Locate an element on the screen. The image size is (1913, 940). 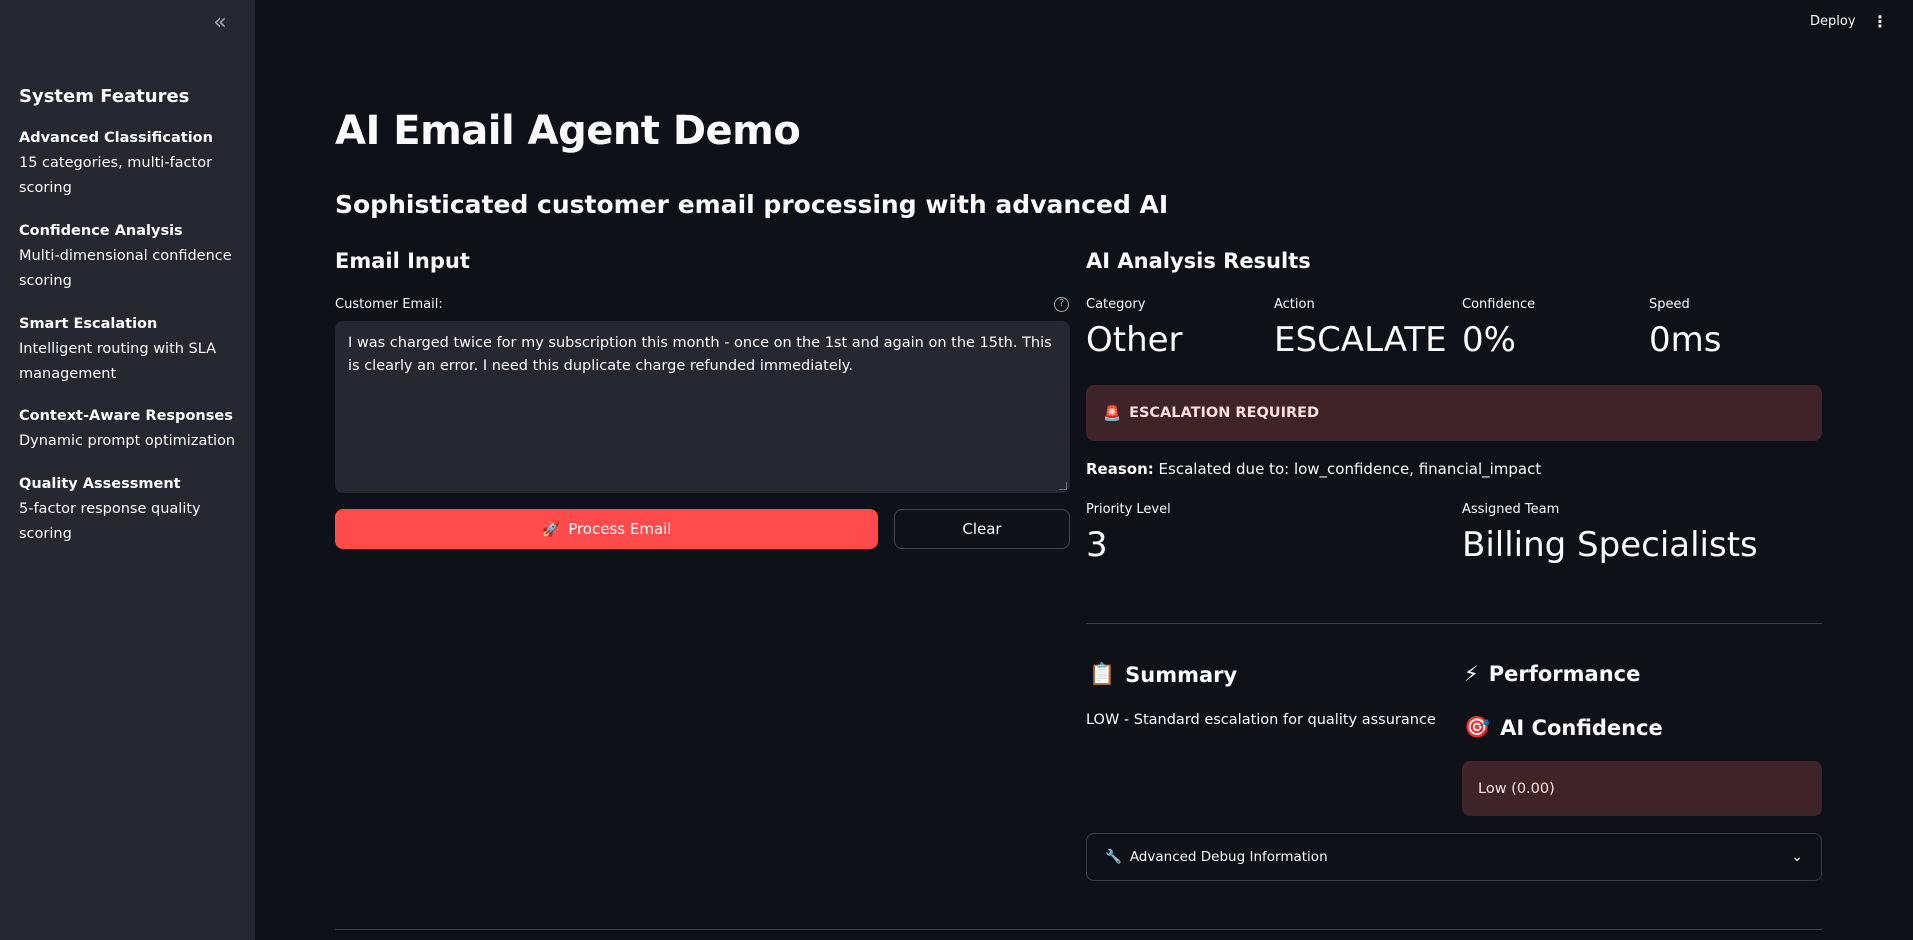
customer-email-label: Customer Email: is located at coordinates (389, 304).